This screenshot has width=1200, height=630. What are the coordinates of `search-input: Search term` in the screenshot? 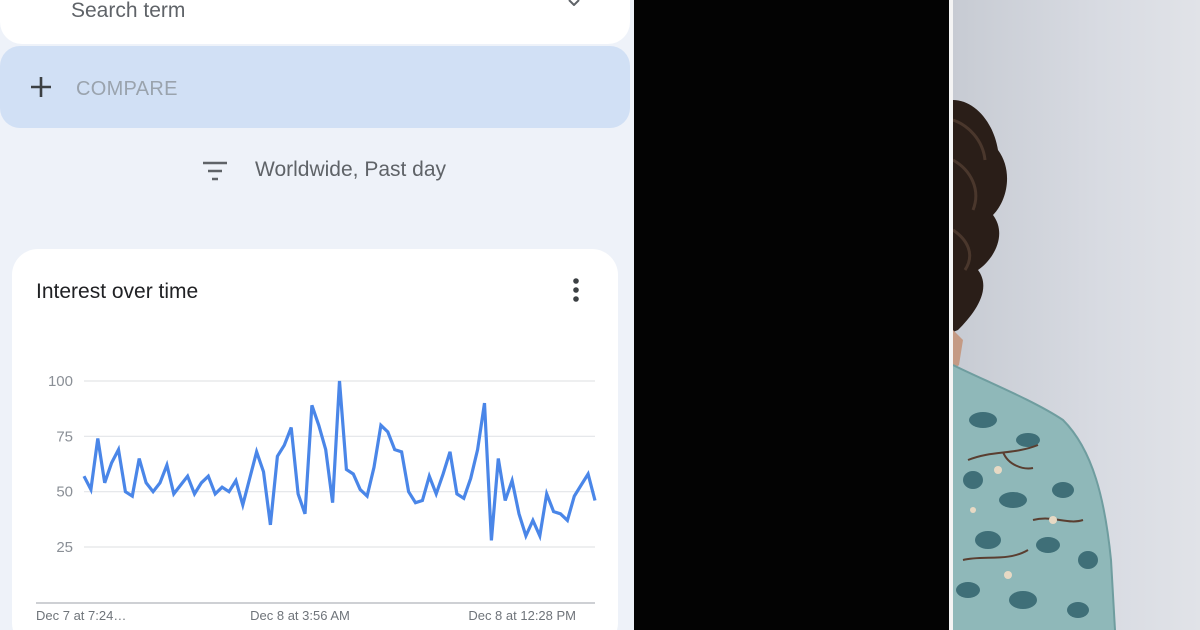 It's located at (128, 10).